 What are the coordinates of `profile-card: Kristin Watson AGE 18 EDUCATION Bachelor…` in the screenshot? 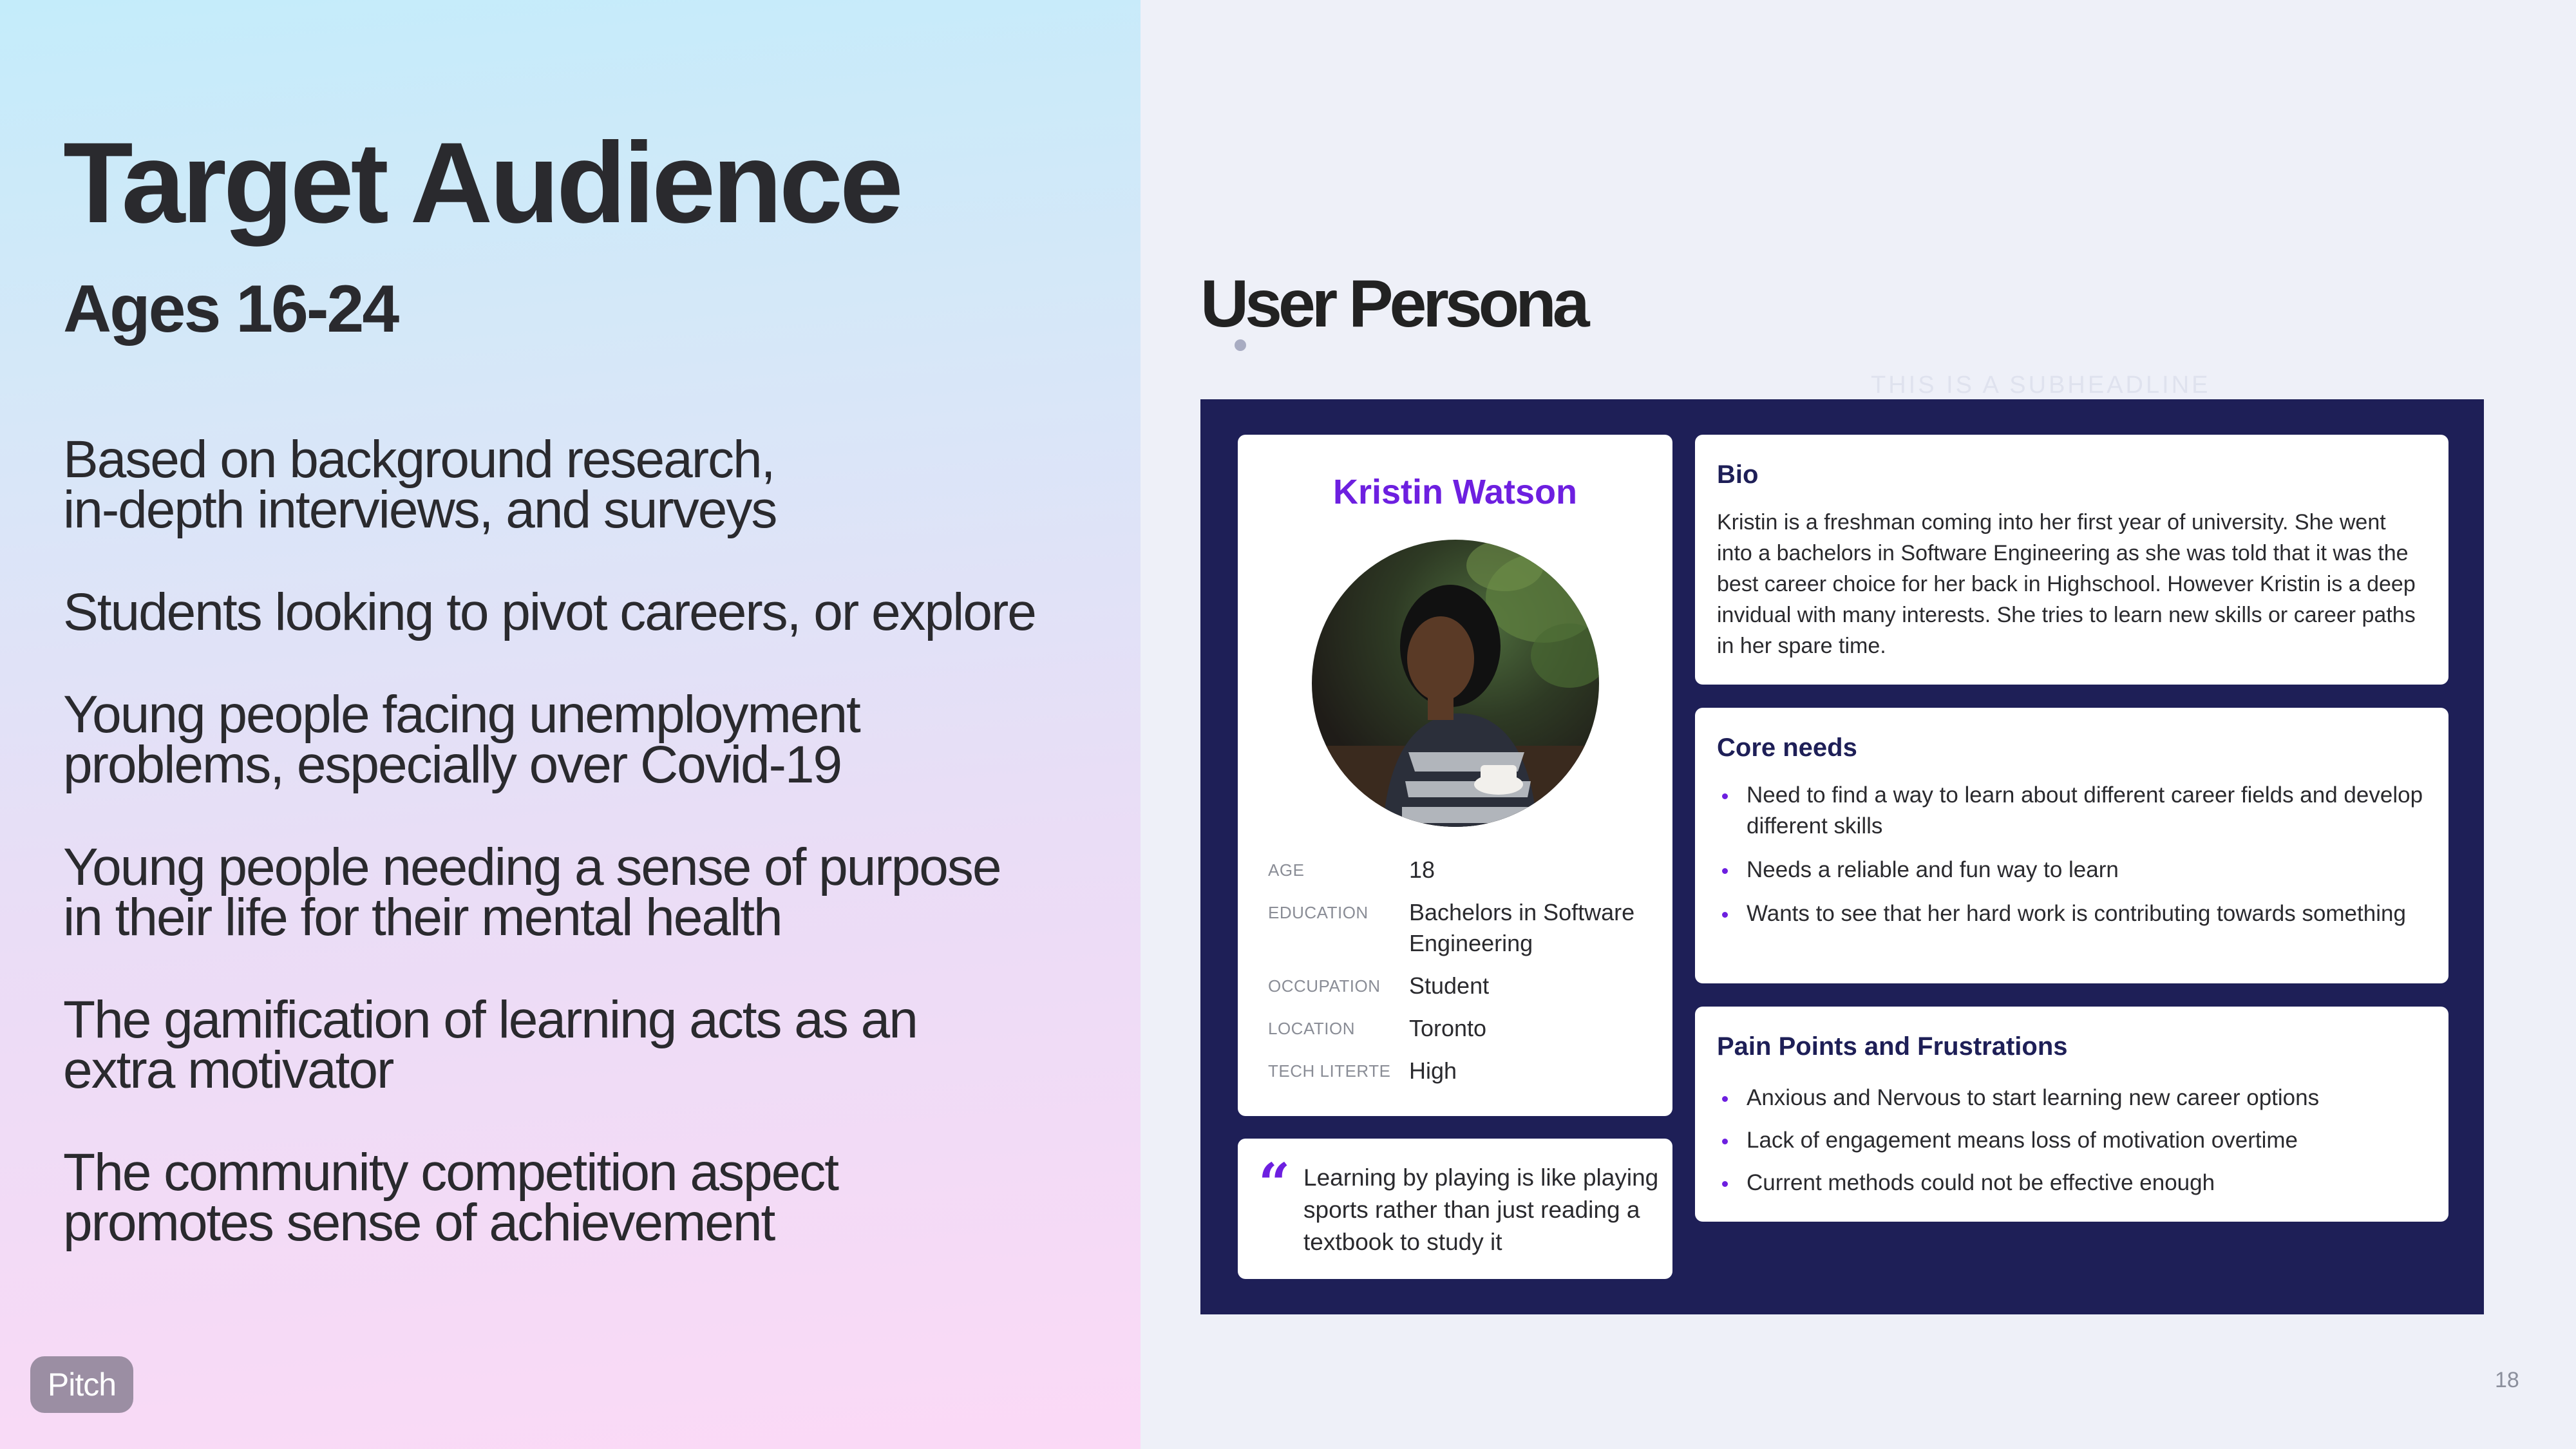 It's located at (1455, 776).